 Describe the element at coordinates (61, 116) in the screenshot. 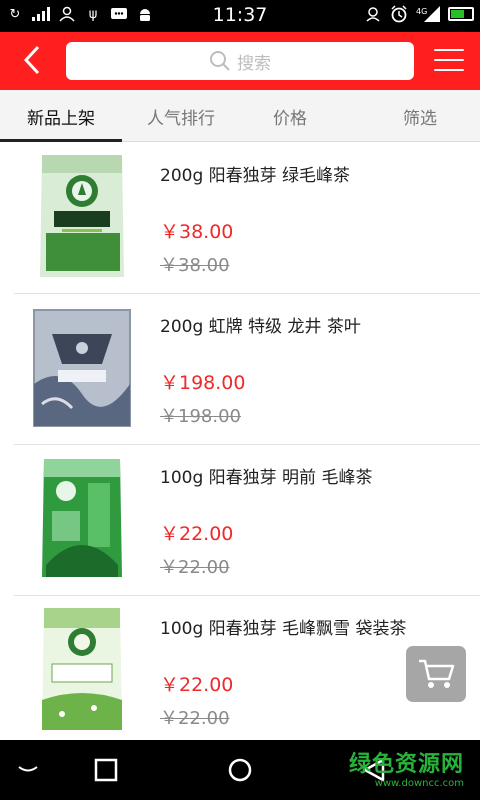

I see `tab-new-arrivals: 新品上架` at that location.